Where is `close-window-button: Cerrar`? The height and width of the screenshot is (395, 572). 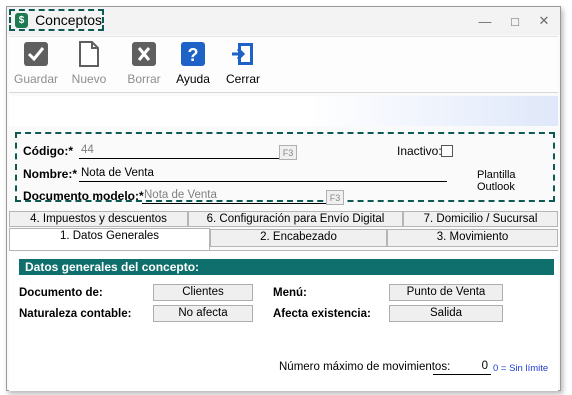
close-window-button: Cerrar is located at coordinates (243, 66).